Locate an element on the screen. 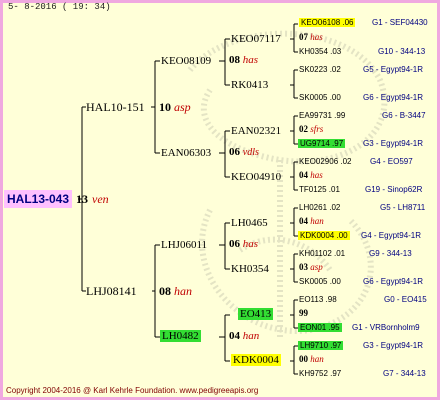  gen5-loc-9: G4 - Egypt94-1R is located at coordinates (391, 235).